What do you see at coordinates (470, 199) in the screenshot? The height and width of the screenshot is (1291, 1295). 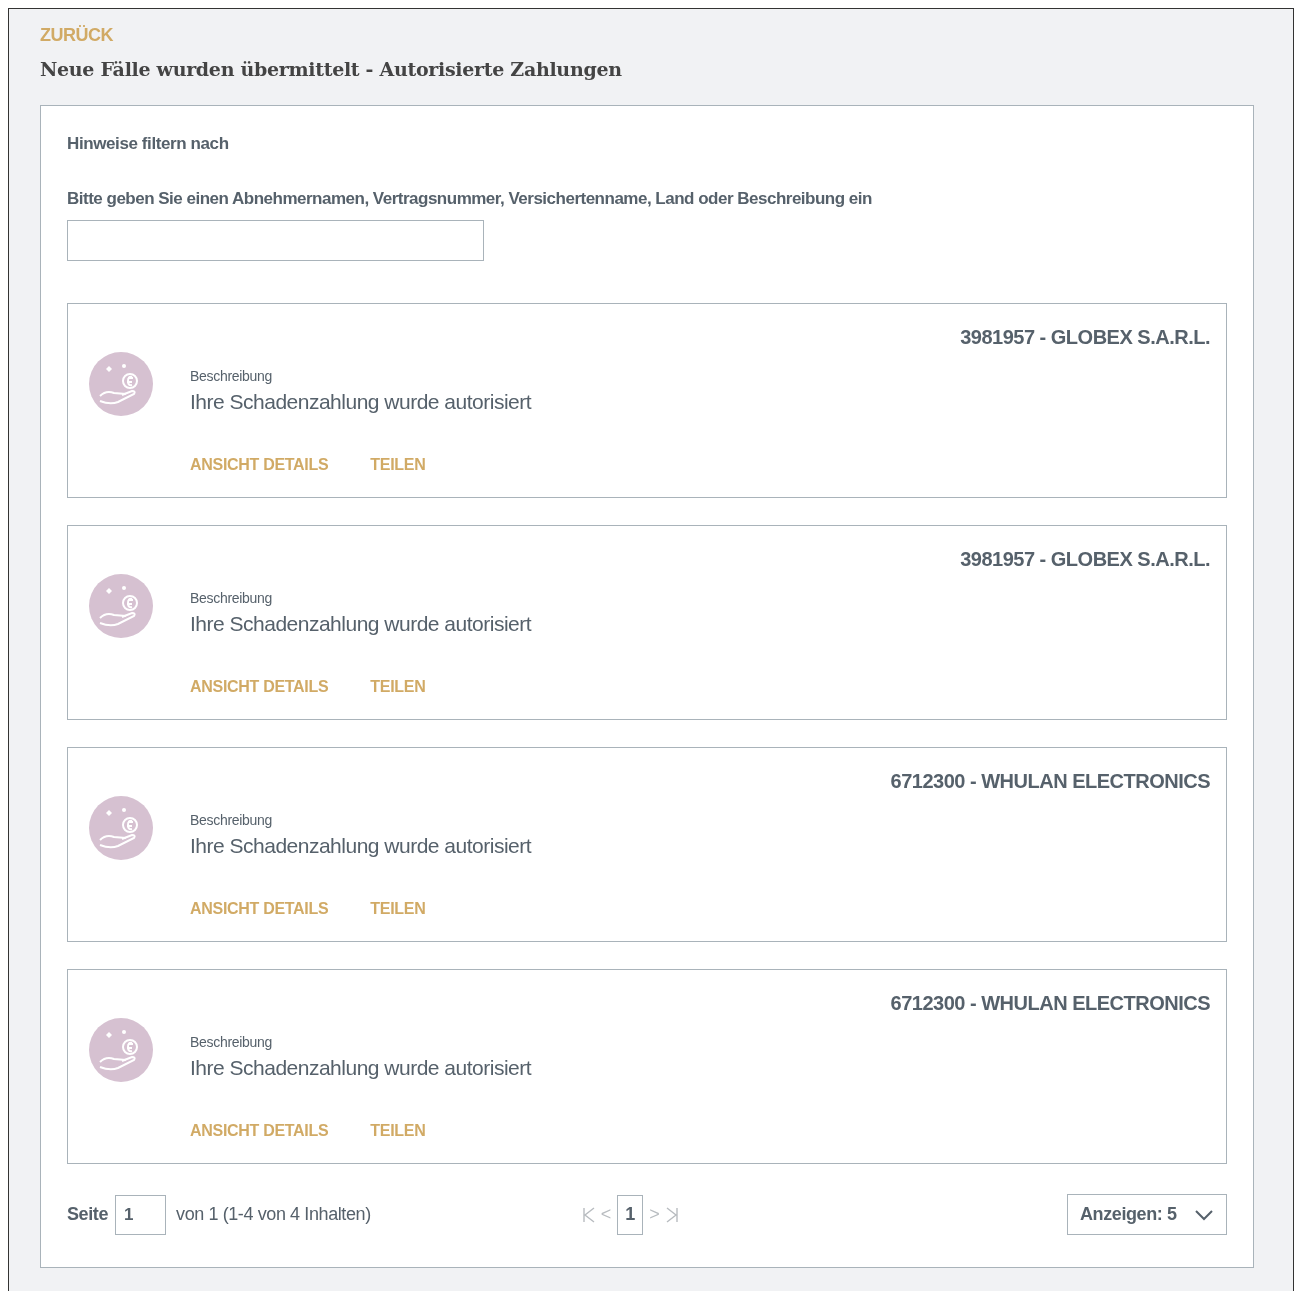 I see `filter-label: Bitte geben Sie einen Abnehmernamen, Vertragsnummer, Versichertenname, Land oder Beschreibung ein` at bounding box center [470, 199].